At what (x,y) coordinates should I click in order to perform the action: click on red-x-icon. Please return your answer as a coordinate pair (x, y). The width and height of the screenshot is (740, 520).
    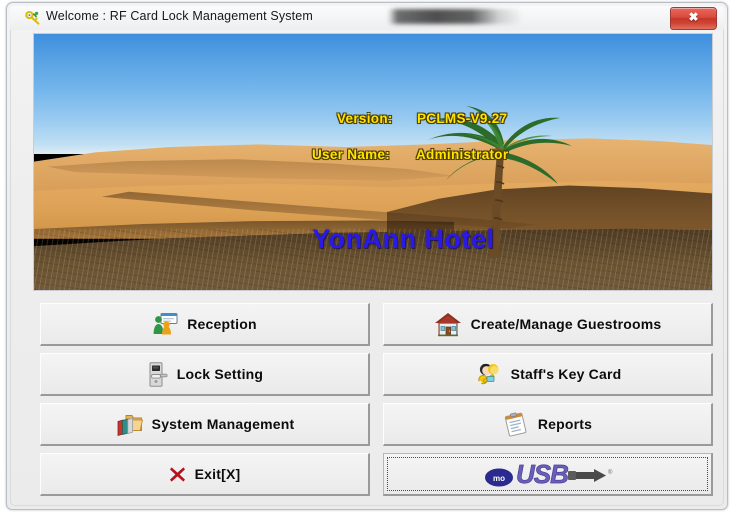
    Looking at the image, I should click on (177, 474).